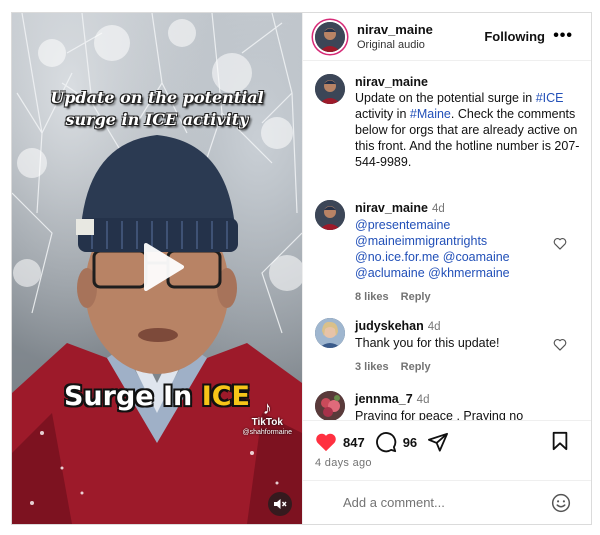 The image size is (600, 535). I want to click on comment-count: 96, so click(410, 442).